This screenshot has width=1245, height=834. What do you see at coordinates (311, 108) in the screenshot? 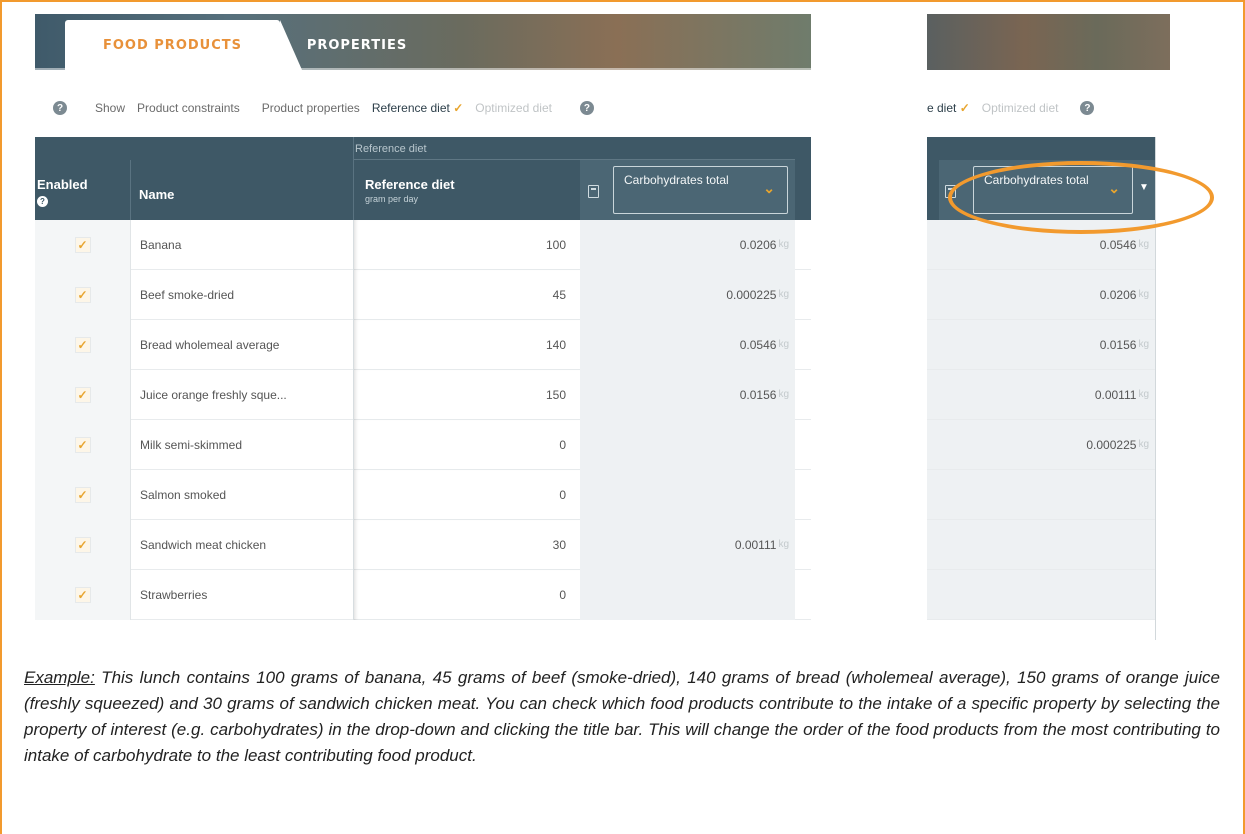
I see `toggle-product-properties: Product properties` at bounding box center [311, 108].